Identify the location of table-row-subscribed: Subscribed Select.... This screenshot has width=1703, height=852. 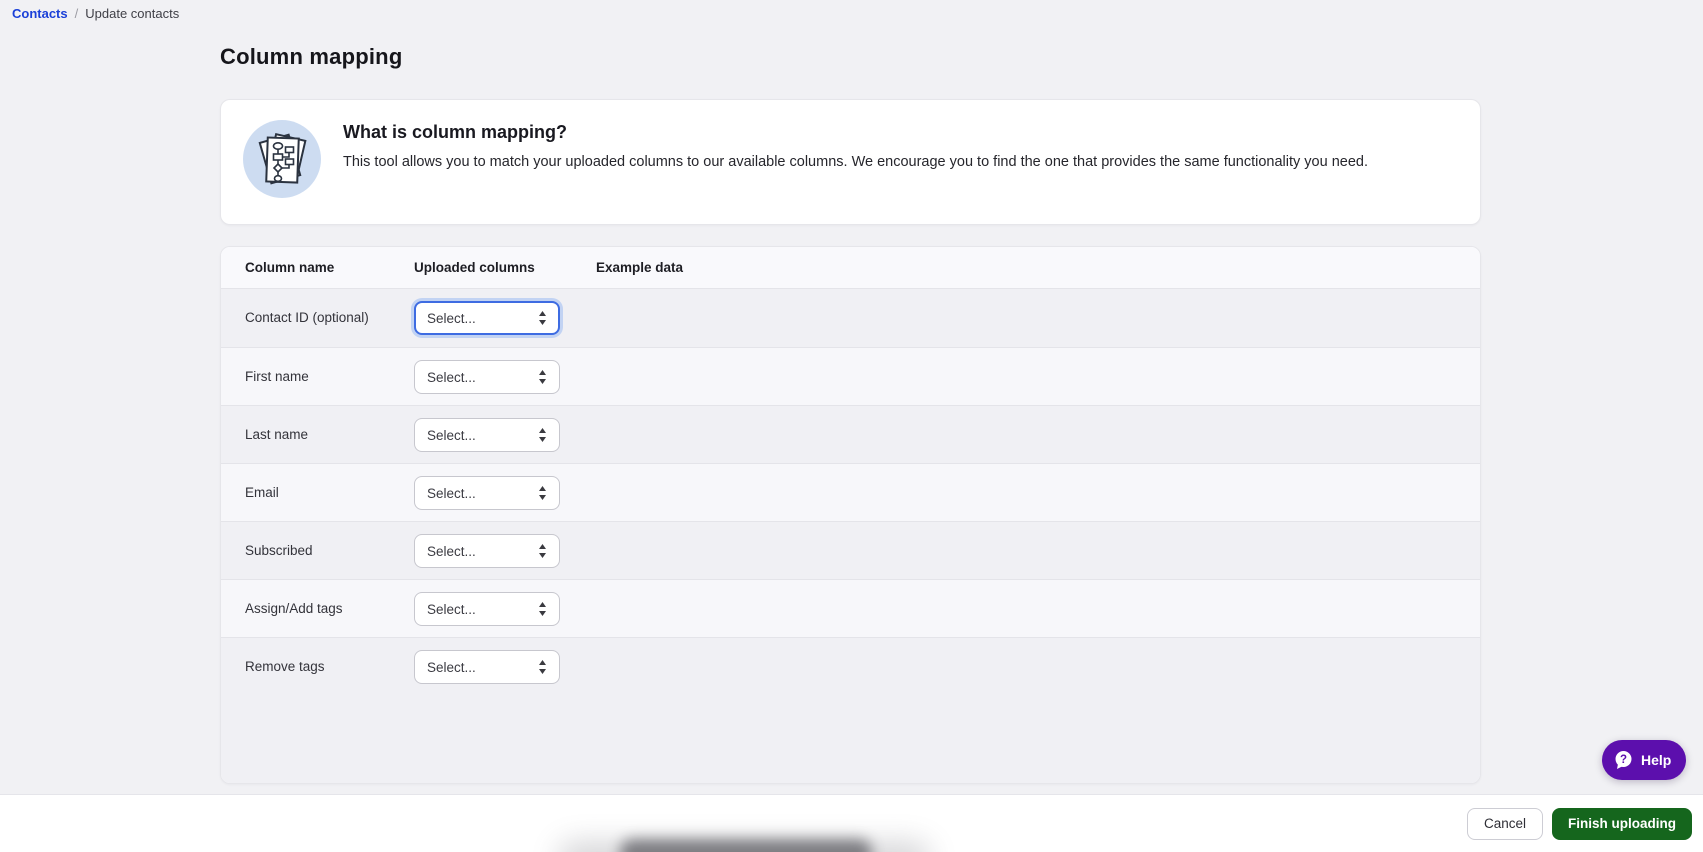
(850, 550).